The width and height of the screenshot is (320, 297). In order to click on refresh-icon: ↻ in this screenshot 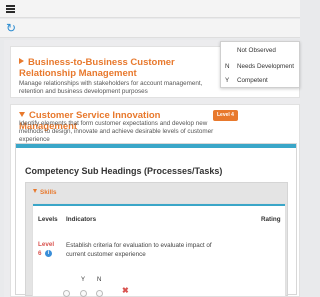, I will do `click(11, 28)`.